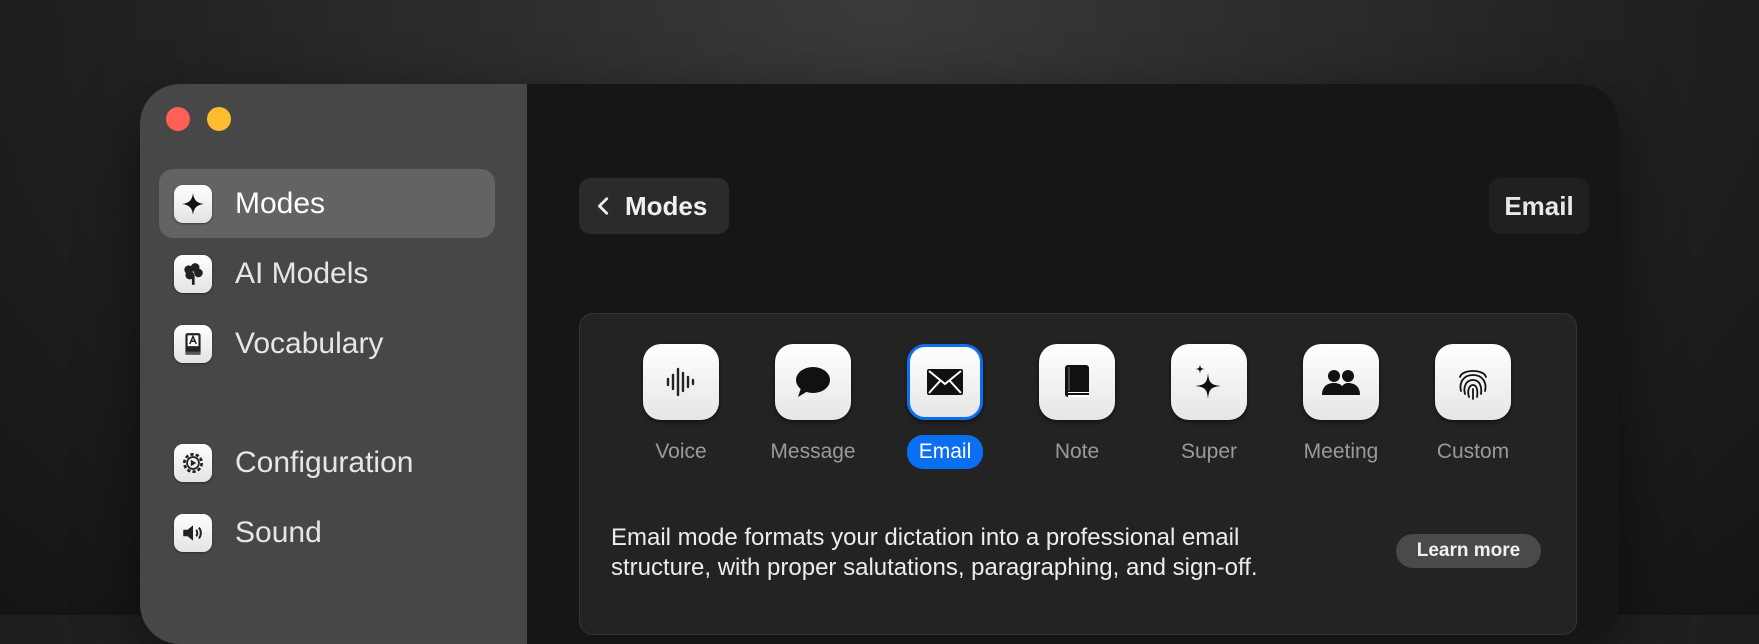 The height and width of the screenshot is (644, 1759). I want to click on window-controls, so click(198, 119).